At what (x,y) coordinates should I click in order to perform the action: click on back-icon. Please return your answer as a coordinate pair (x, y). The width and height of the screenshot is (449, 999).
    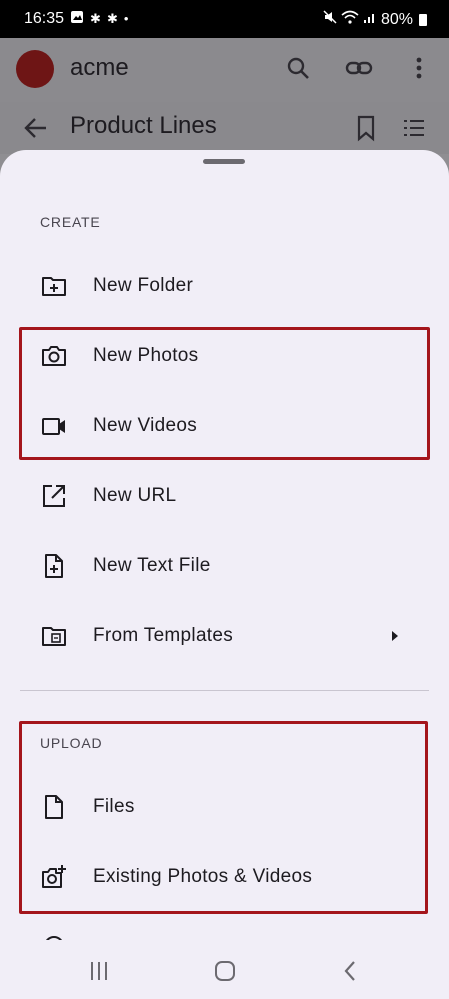
    Looking at the image, I should click on (351, 971).